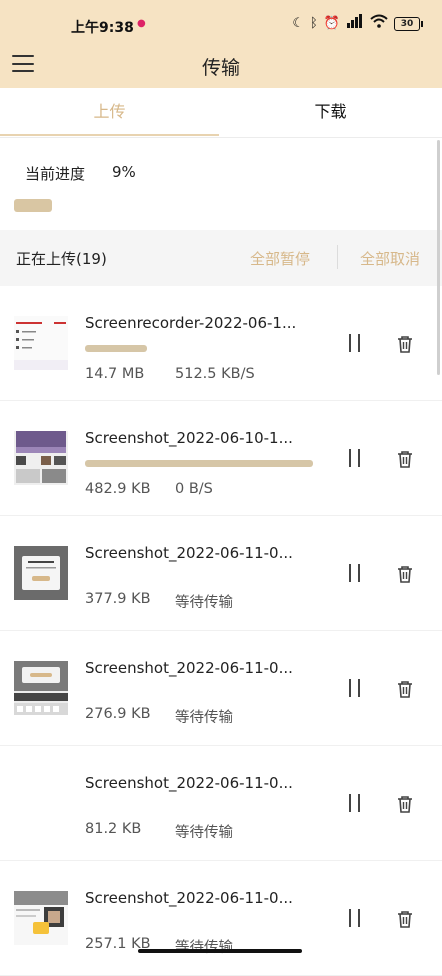 The image size is (442, 976). I want to click on progress-value: 9%, so click(124, 172).